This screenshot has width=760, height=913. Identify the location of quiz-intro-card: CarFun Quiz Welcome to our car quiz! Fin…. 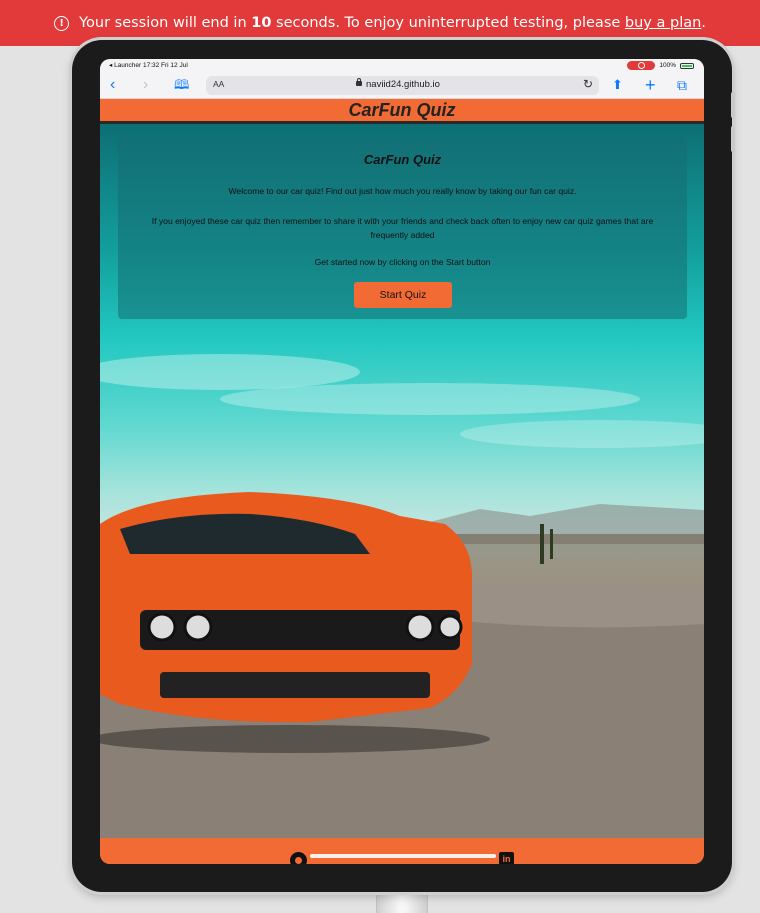
(402, 228).